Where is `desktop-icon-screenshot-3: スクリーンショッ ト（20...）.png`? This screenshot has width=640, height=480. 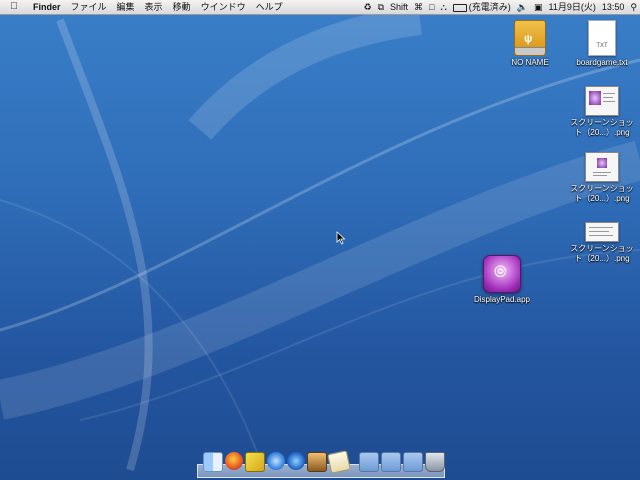 desktop-icon-screenshot-3: スクリーンショッ ト（20...）.png is located at coordinates (602, 243).